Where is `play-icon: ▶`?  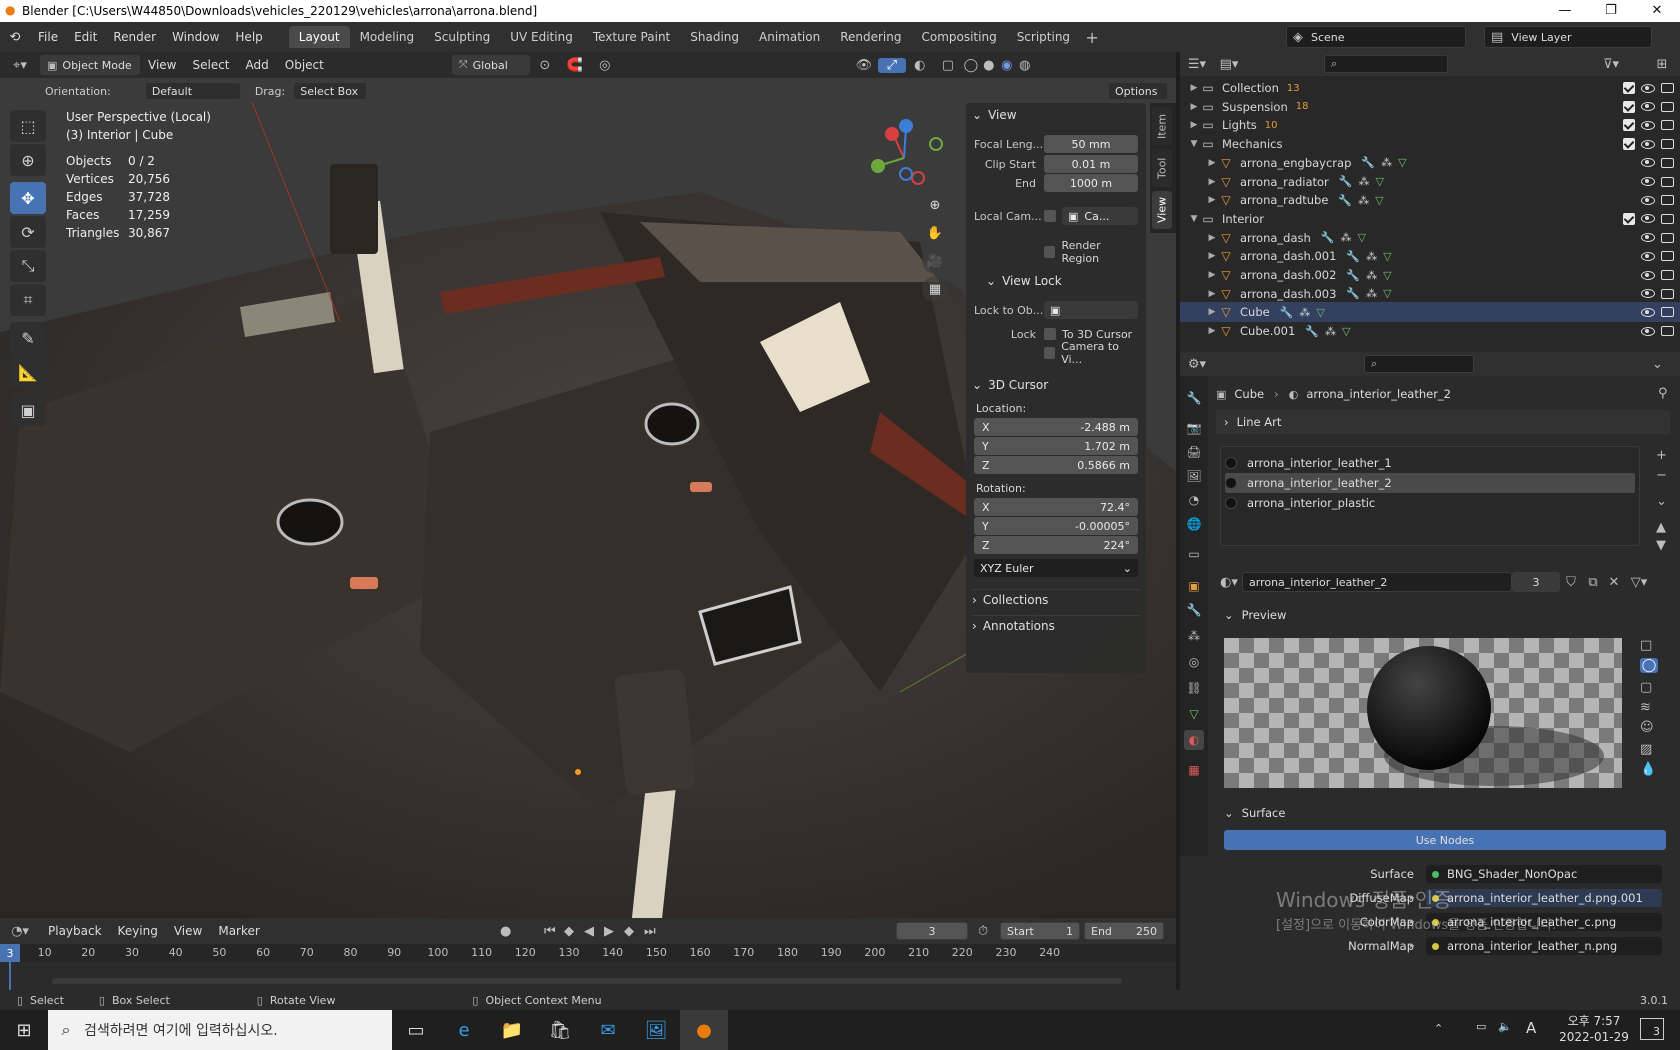 play-icon: ▶ is located at coordinates (609, 931).